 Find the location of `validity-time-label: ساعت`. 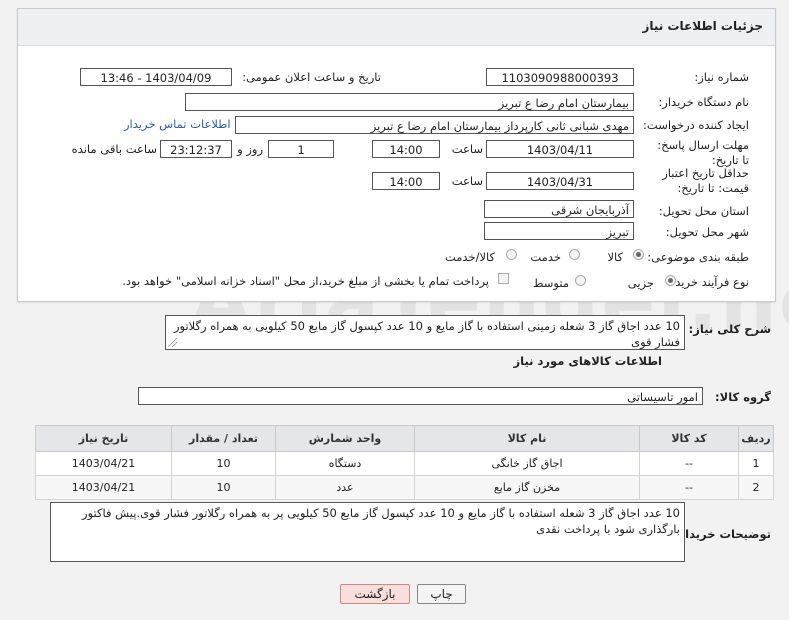

validity-time-label: ساعت is located at coordinates (467, 181).